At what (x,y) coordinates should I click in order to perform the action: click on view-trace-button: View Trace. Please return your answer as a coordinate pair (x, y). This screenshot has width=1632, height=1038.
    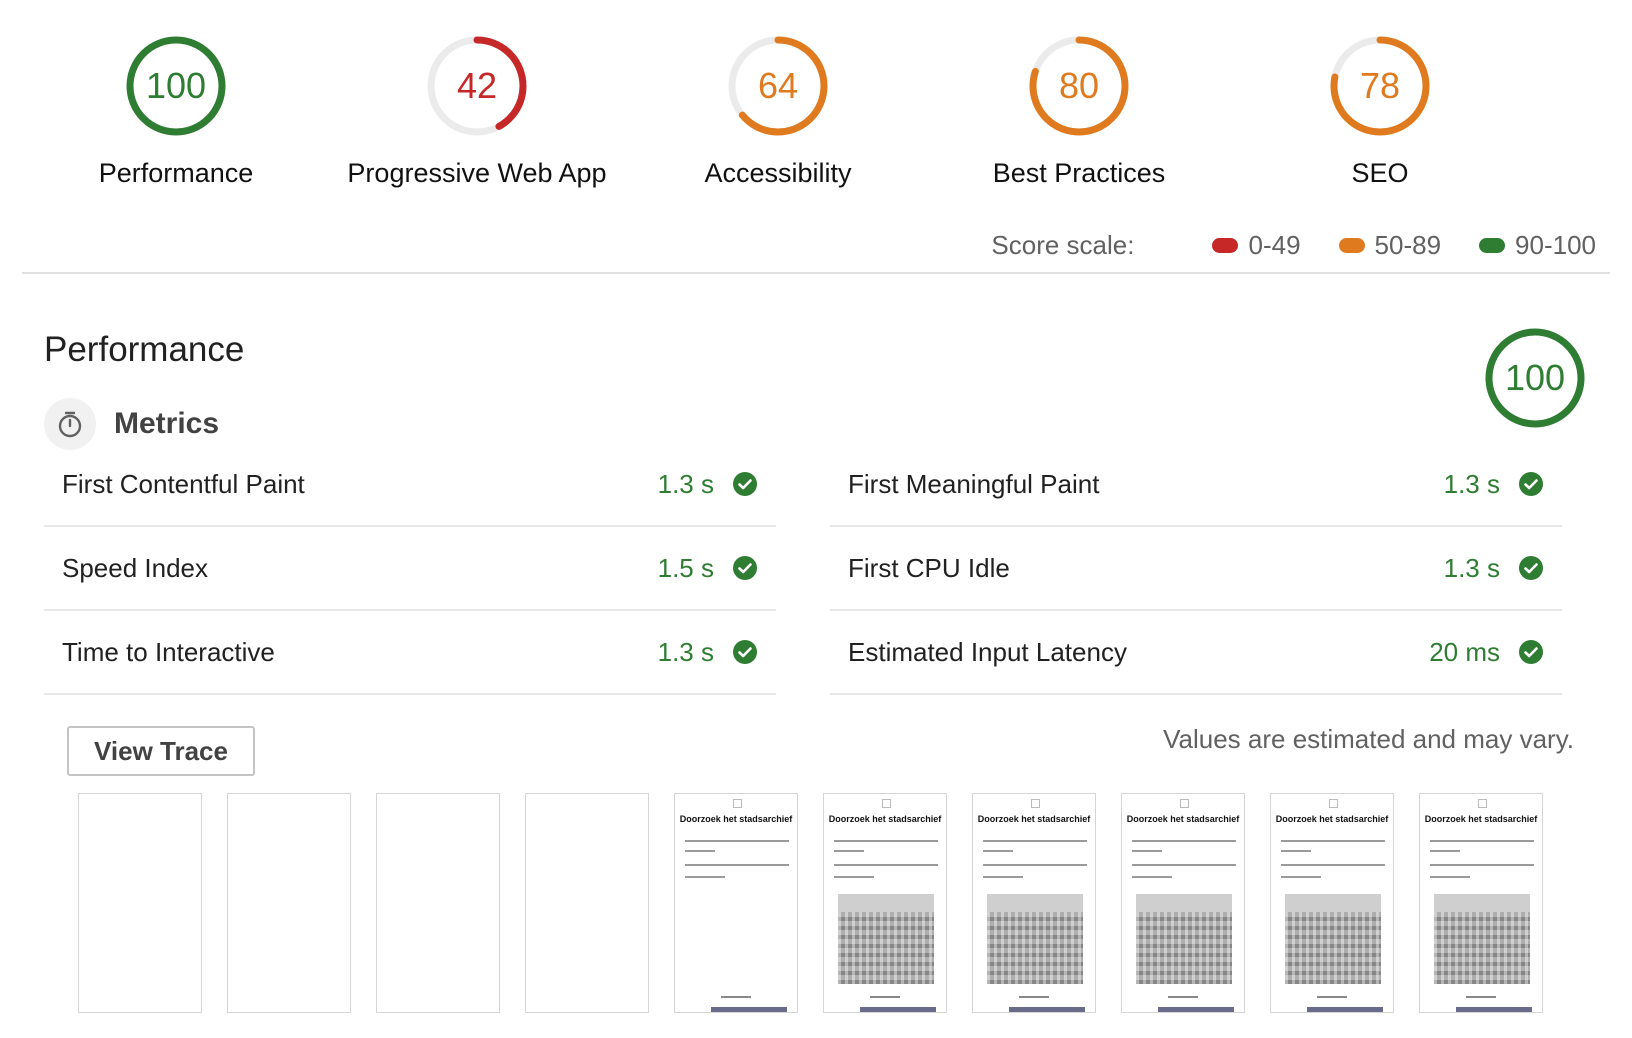
    Looking at the image, I should click on (161, 751).